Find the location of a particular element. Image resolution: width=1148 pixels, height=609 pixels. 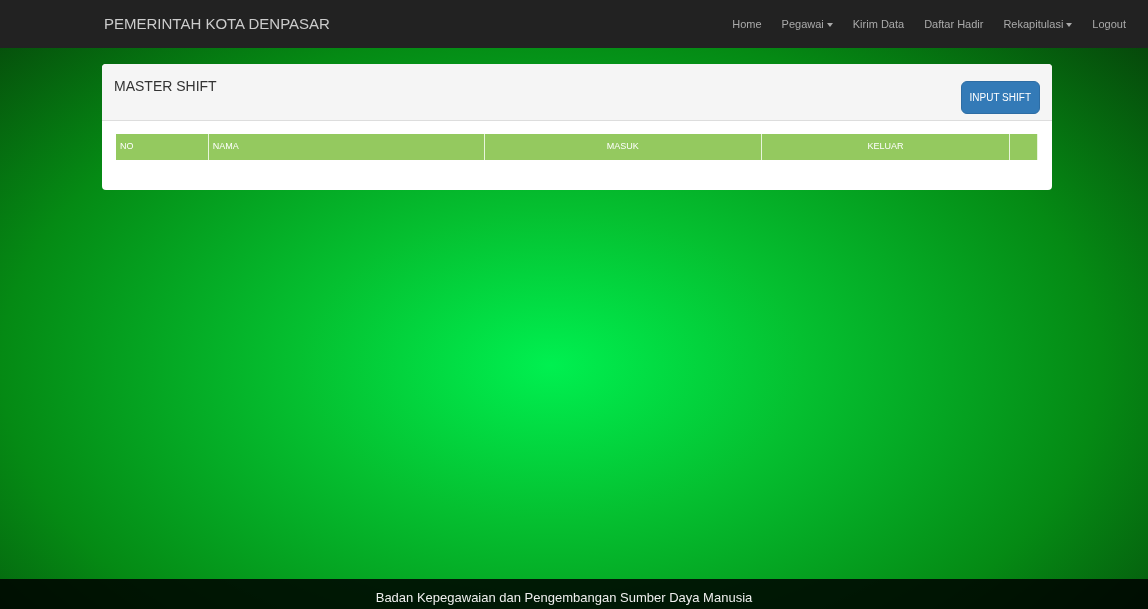

column-header is located at coordinates (1023, 147).